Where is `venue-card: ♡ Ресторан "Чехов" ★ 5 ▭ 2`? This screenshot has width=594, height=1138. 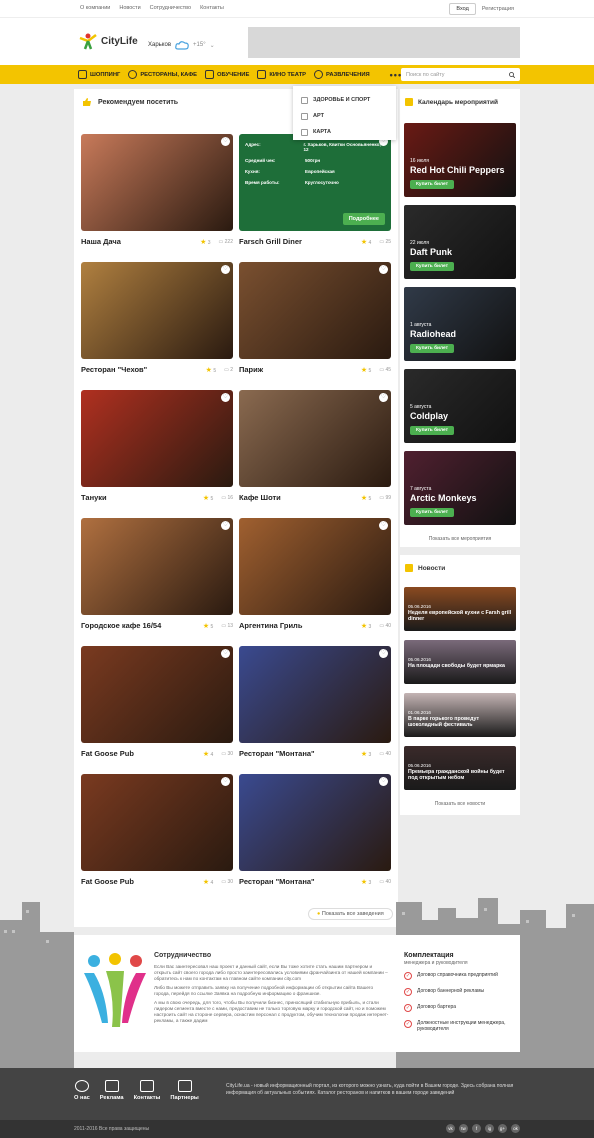 venue-card: ♡ Ресторан "Чехов" ★ 5 ▭ 2 is located at coordinates (157, 318).